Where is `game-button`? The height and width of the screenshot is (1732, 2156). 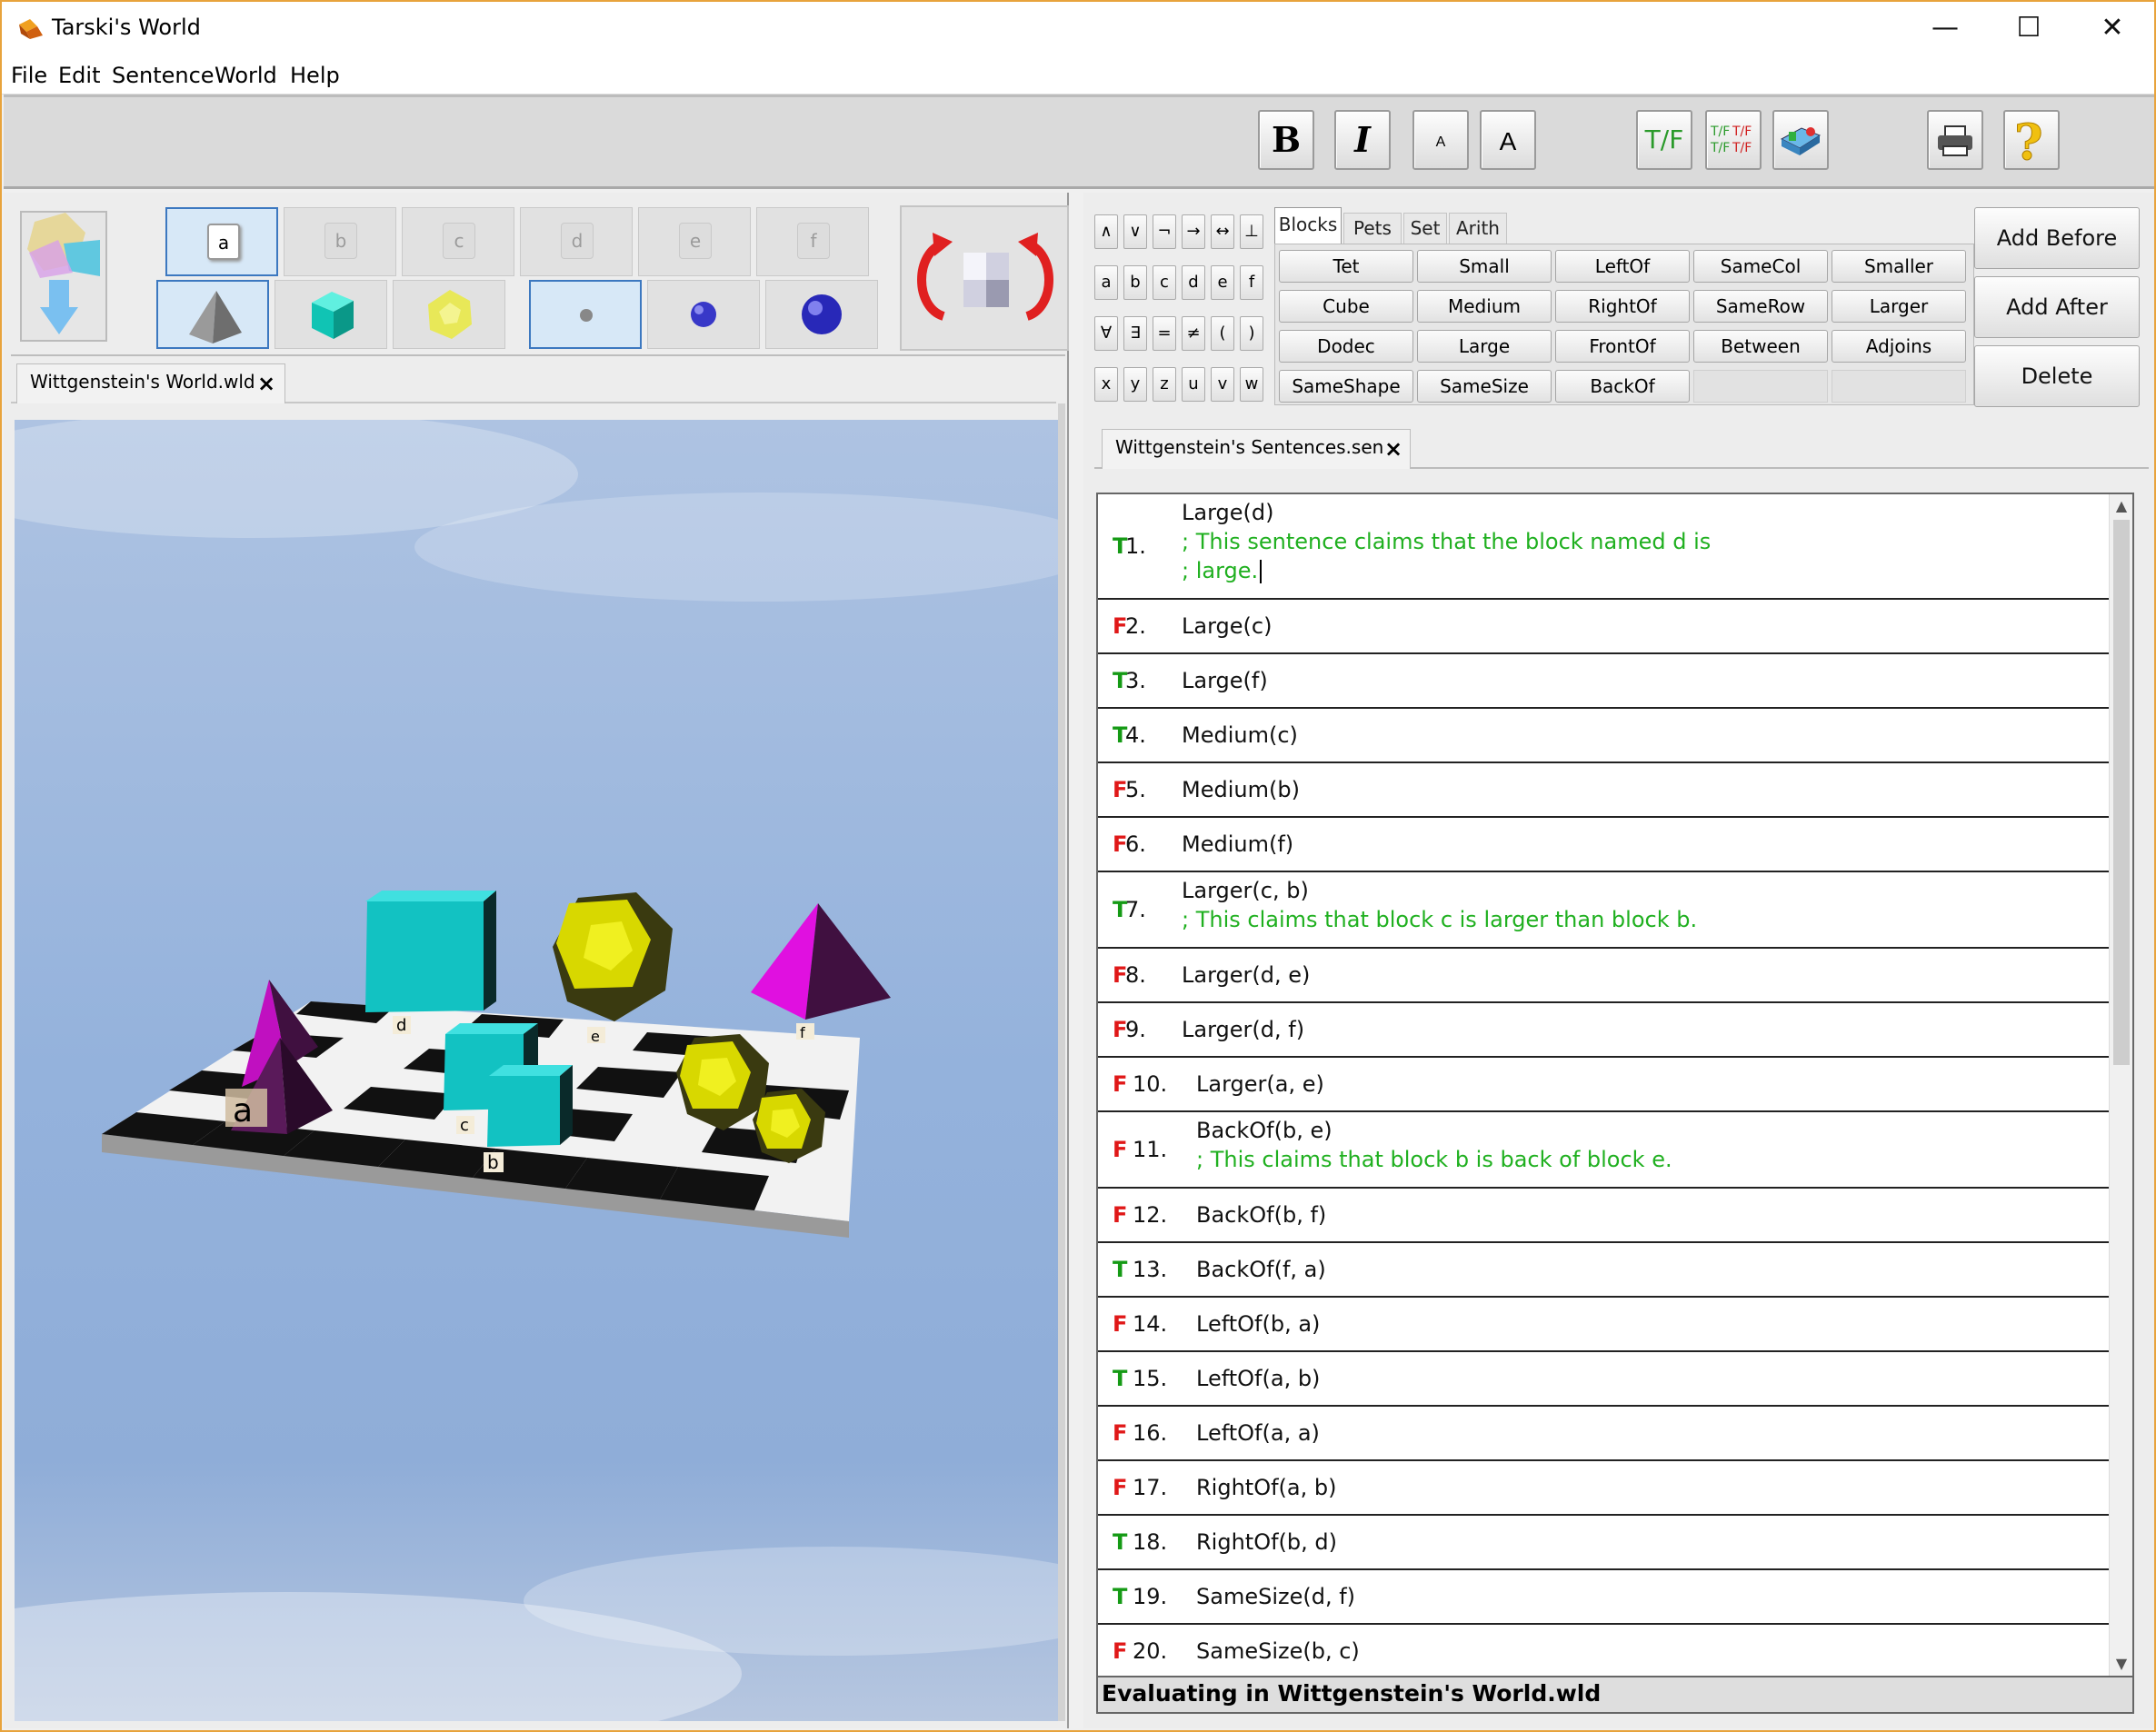
game-button is located at coordinates (1800, 140).